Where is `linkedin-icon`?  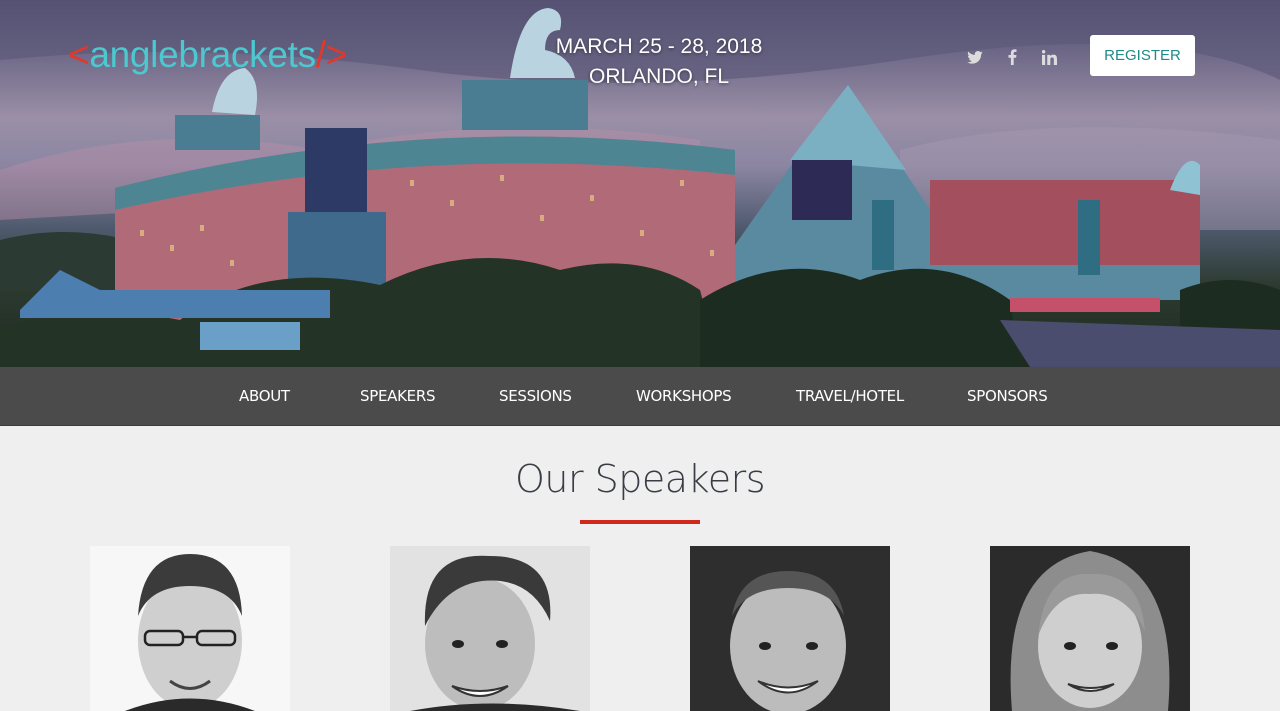 linkedin-icon is located at coordinates (1049, 57).